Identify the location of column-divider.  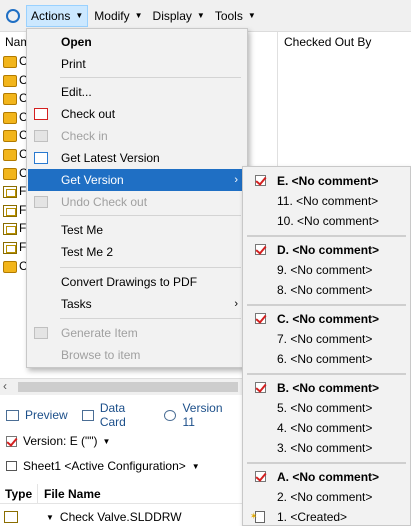
(277, 99).